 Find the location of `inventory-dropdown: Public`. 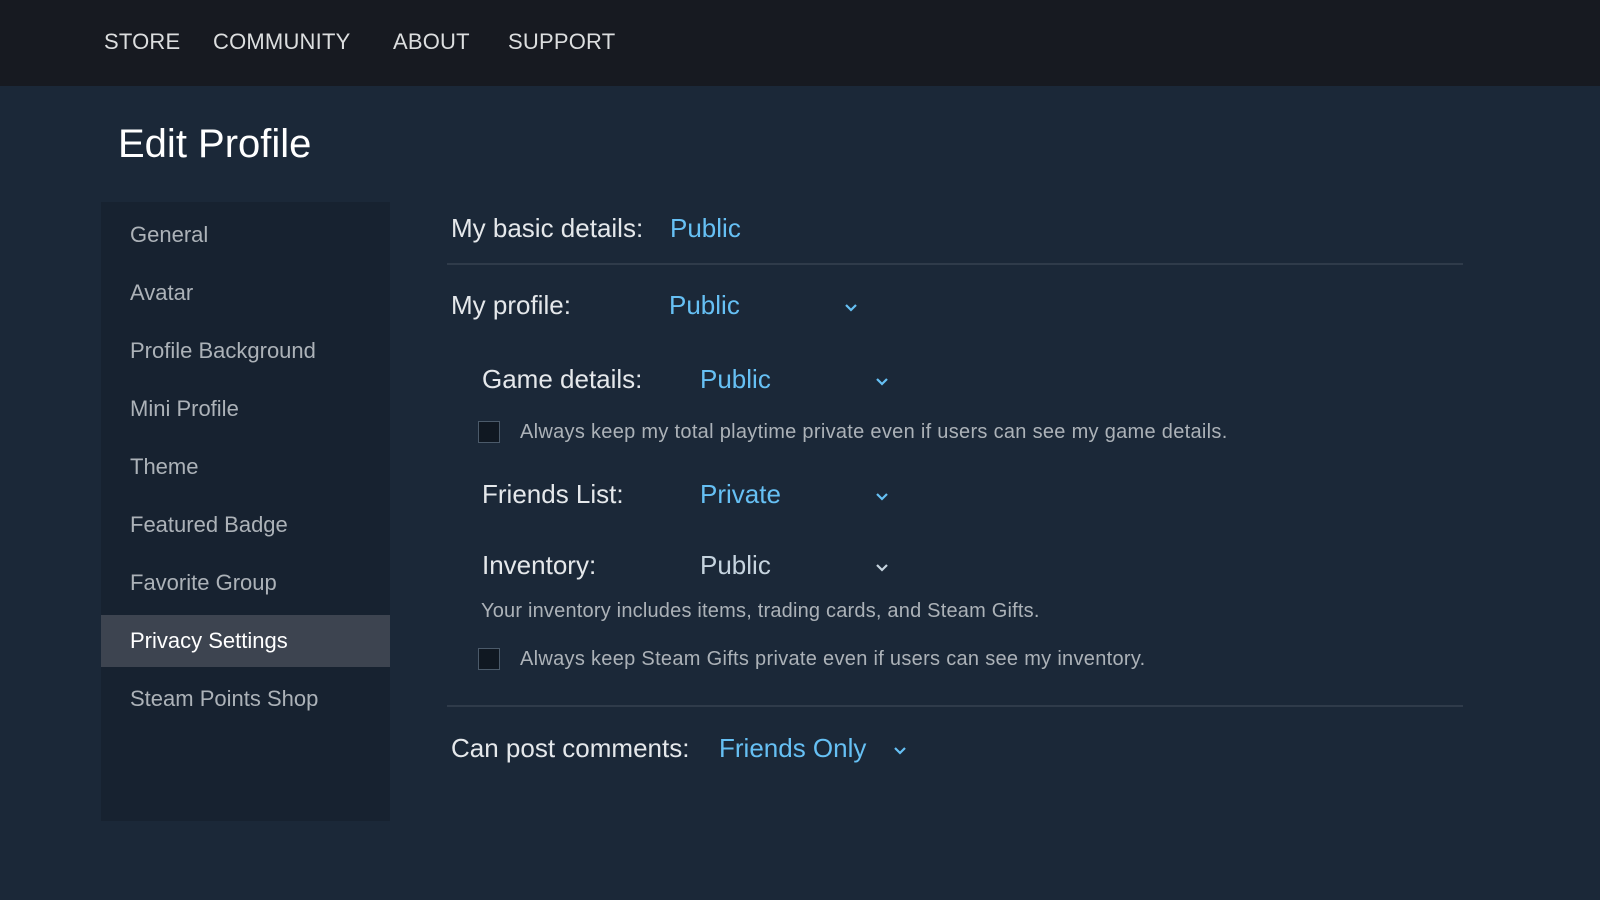

inventory-dropdown: Public is located at coordinates (735, 565).